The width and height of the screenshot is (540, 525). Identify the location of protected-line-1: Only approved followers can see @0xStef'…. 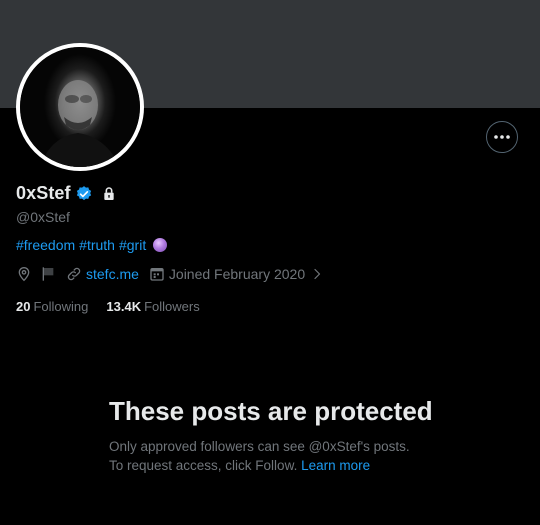
(259, 446).